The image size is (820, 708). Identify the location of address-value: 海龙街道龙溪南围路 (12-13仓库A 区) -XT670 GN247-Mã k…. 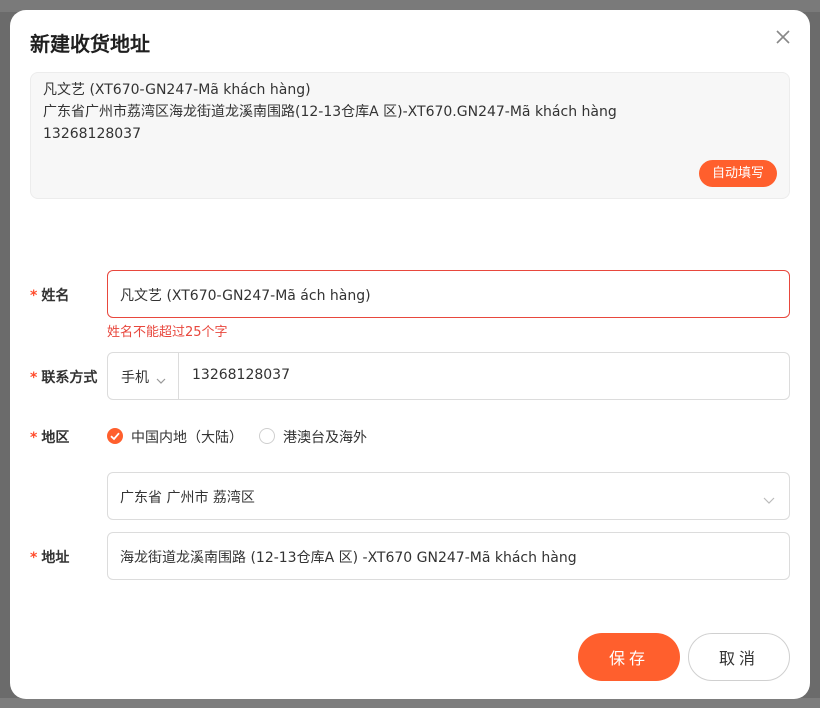
(348, 557).